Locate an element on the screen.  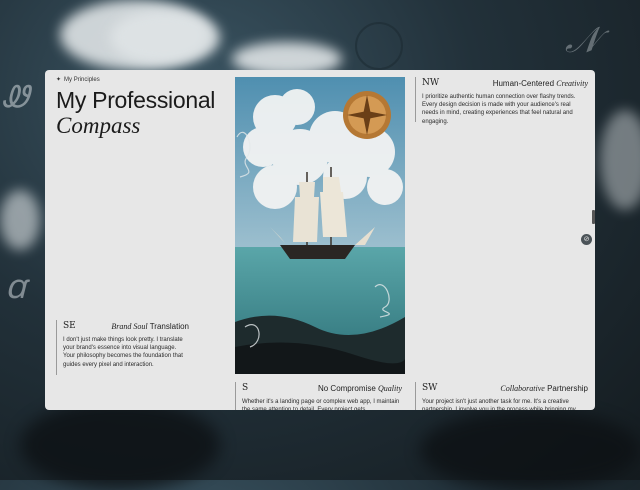
breadcrumb: ✦ My Principles is located at coordinates (78, 80).